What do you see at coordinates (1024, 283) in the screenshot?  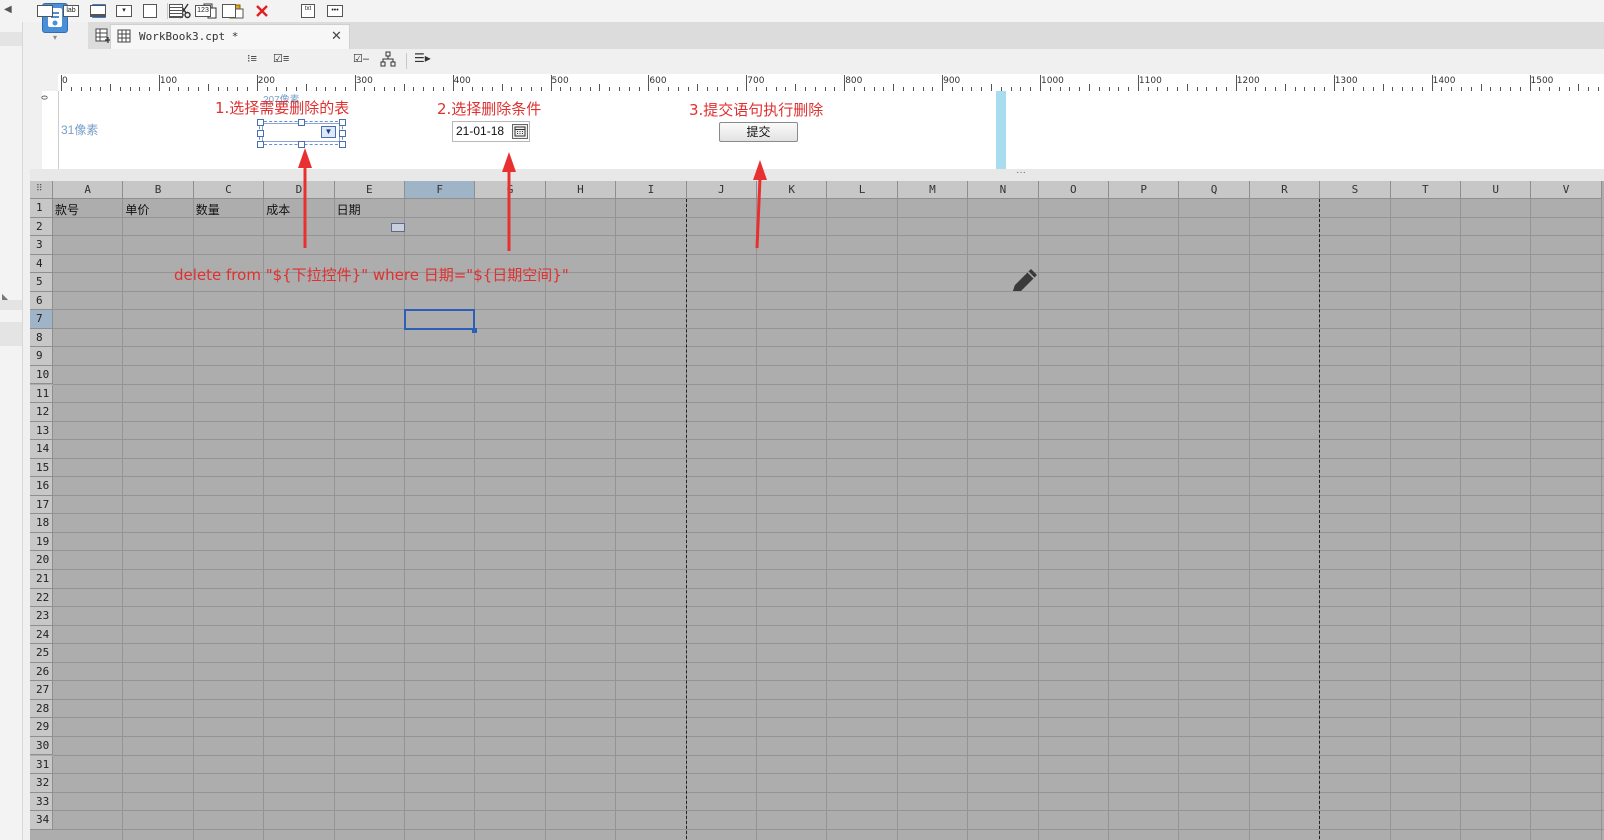 I see `pencil-icon` at bounding box center [1024, 283].